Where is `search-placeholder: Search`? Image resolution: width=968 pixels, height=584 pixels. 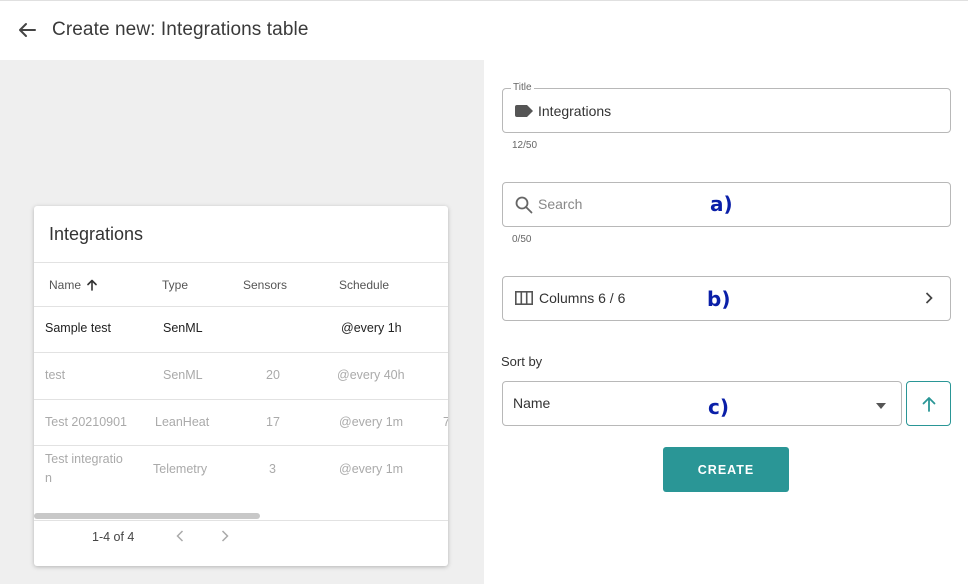
search-placeholder: Search is located at coordinates (560, 204).